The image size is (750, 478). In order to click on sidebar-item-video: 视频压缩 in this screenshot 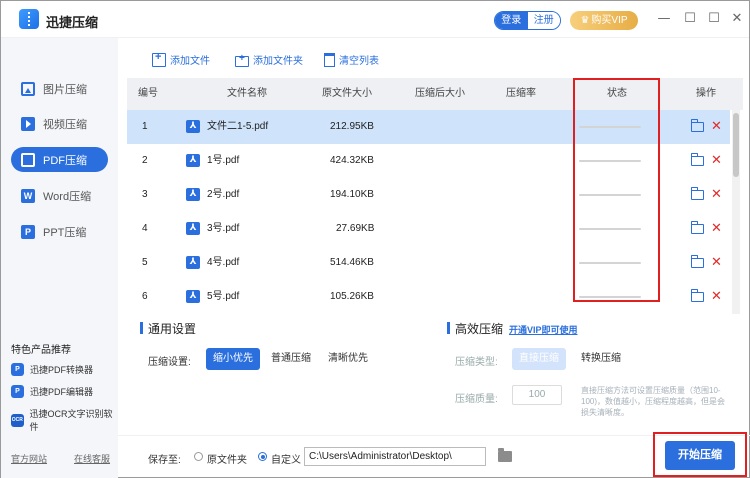, I will do `click(59, 123)`.